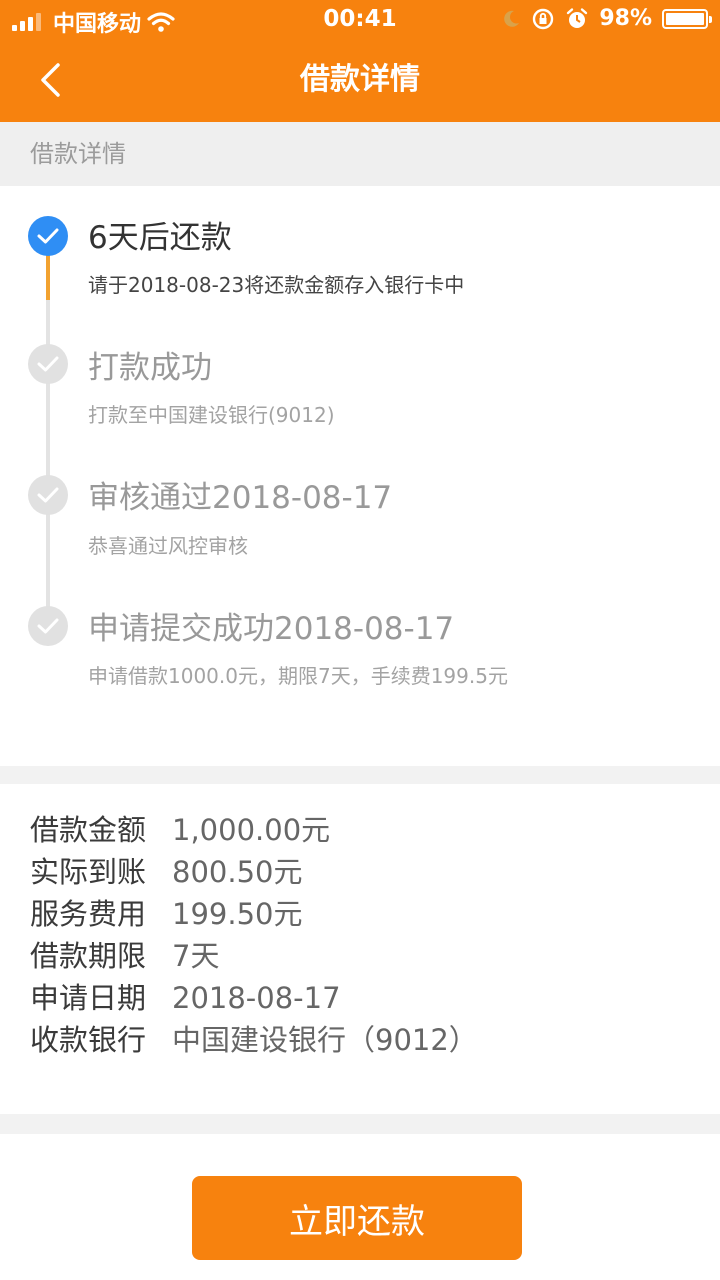 This screenshot has width=720, height=1280. What do you see at coordinates (687, 18) in the screenshot?
I see `battery-icon` at bounding box center [687, 18].